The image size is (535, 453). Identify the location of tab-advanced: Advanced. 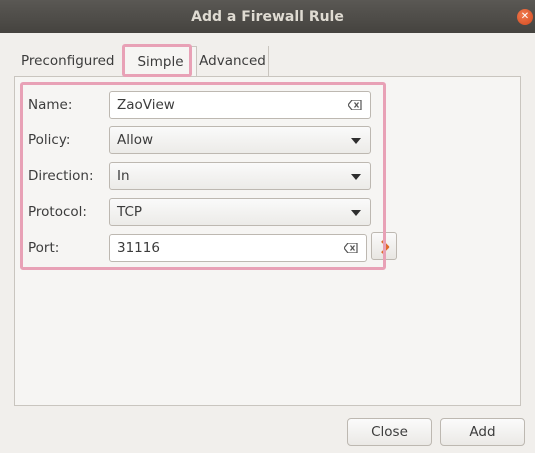
(233, 61).